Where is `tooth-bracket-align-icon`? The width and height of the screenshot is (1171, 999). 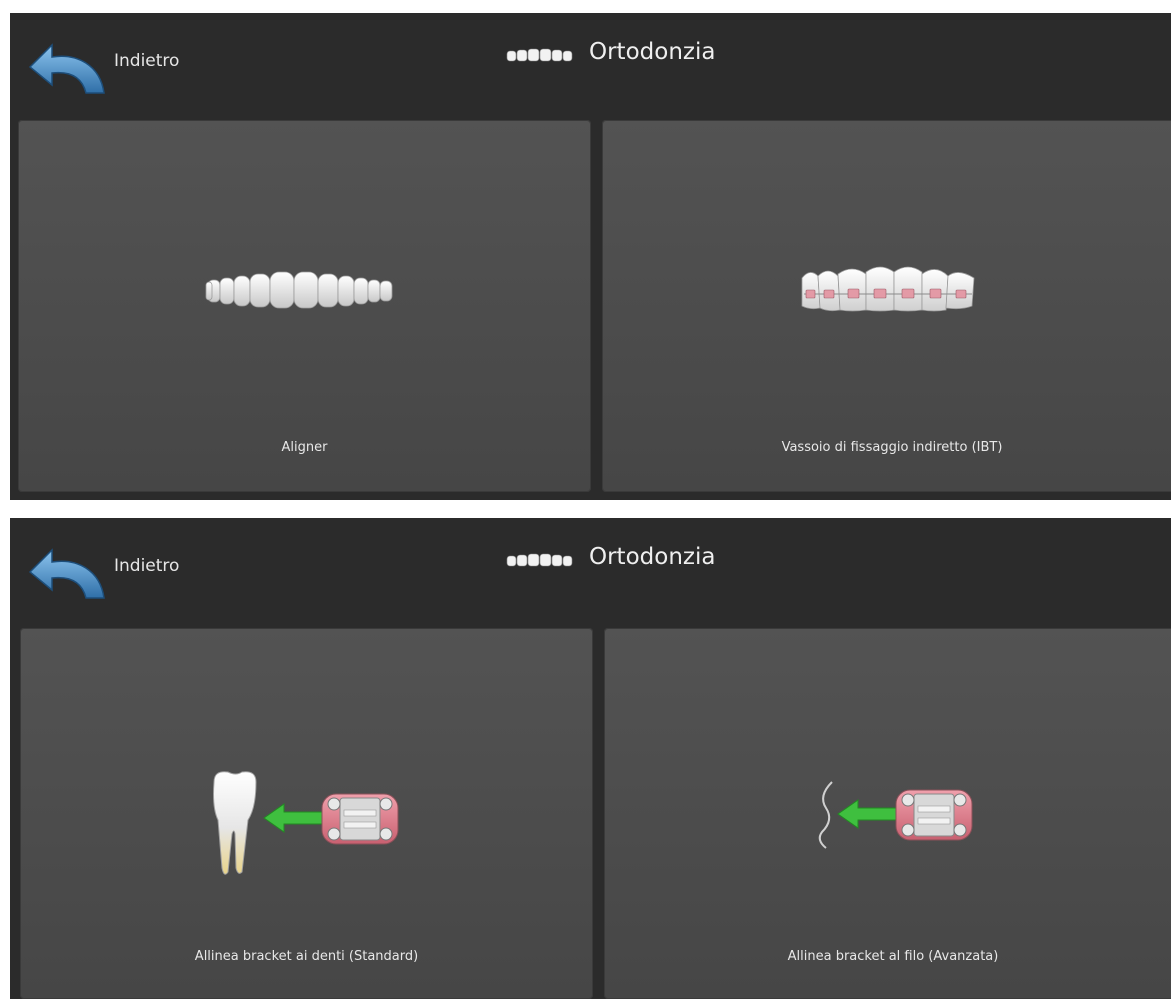
tooth-bracket-align-icon is located at coordinates (306, 823).